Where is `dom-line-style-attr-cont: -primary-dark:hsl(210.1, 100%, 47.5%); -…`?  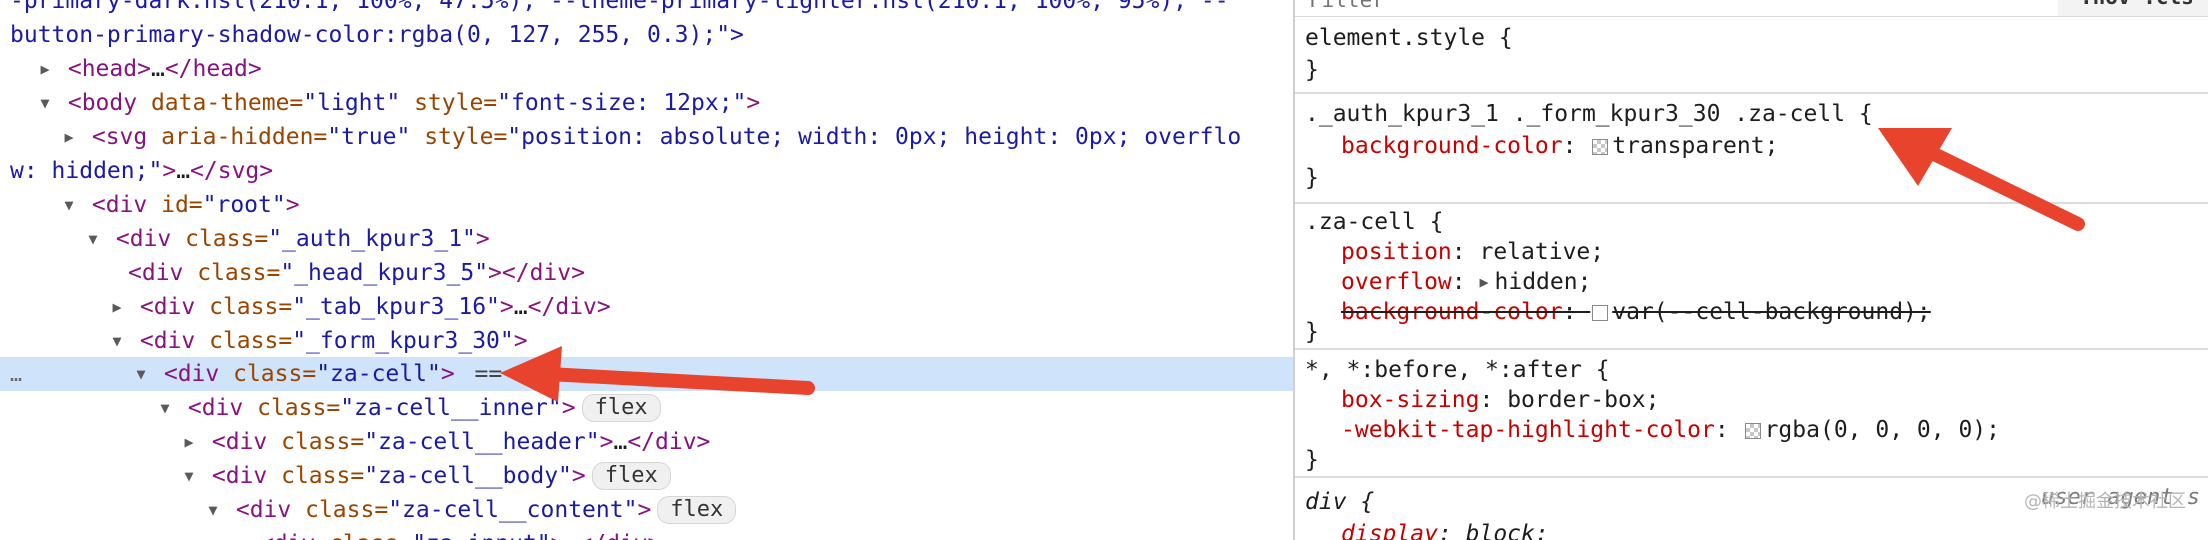
dom-line-style-attr-cont: -primary-dark:hsl(210.1, 100%, 47.5%); -… is located at coordinates (651, 9).